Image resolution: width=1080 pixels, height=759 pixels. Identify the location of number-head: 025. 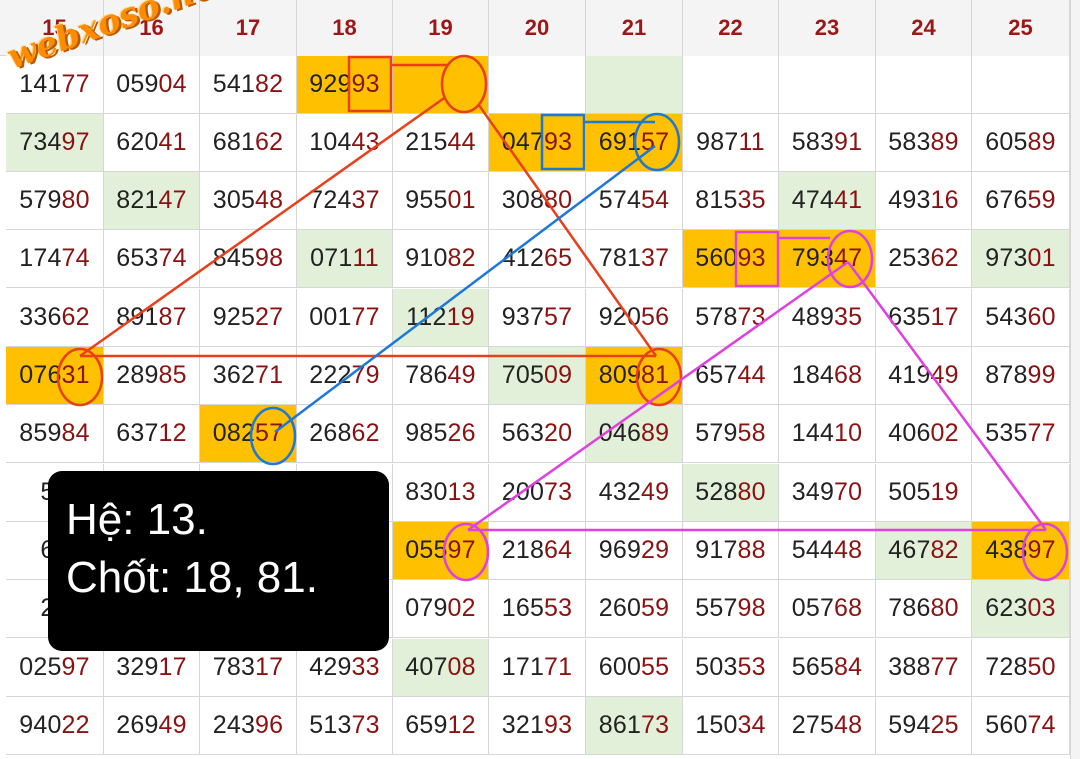
(40, 667).